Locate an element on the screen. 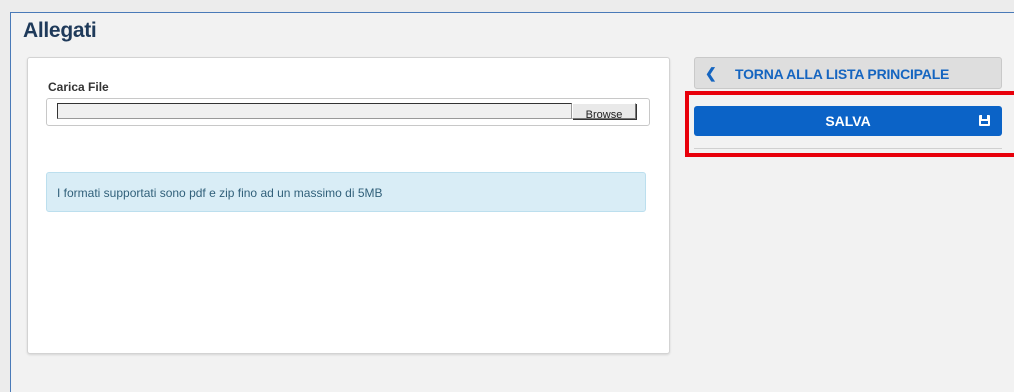 The image size is (1014, 392). chevron-left-icon: ❮ is located at coordinates (711, 73).